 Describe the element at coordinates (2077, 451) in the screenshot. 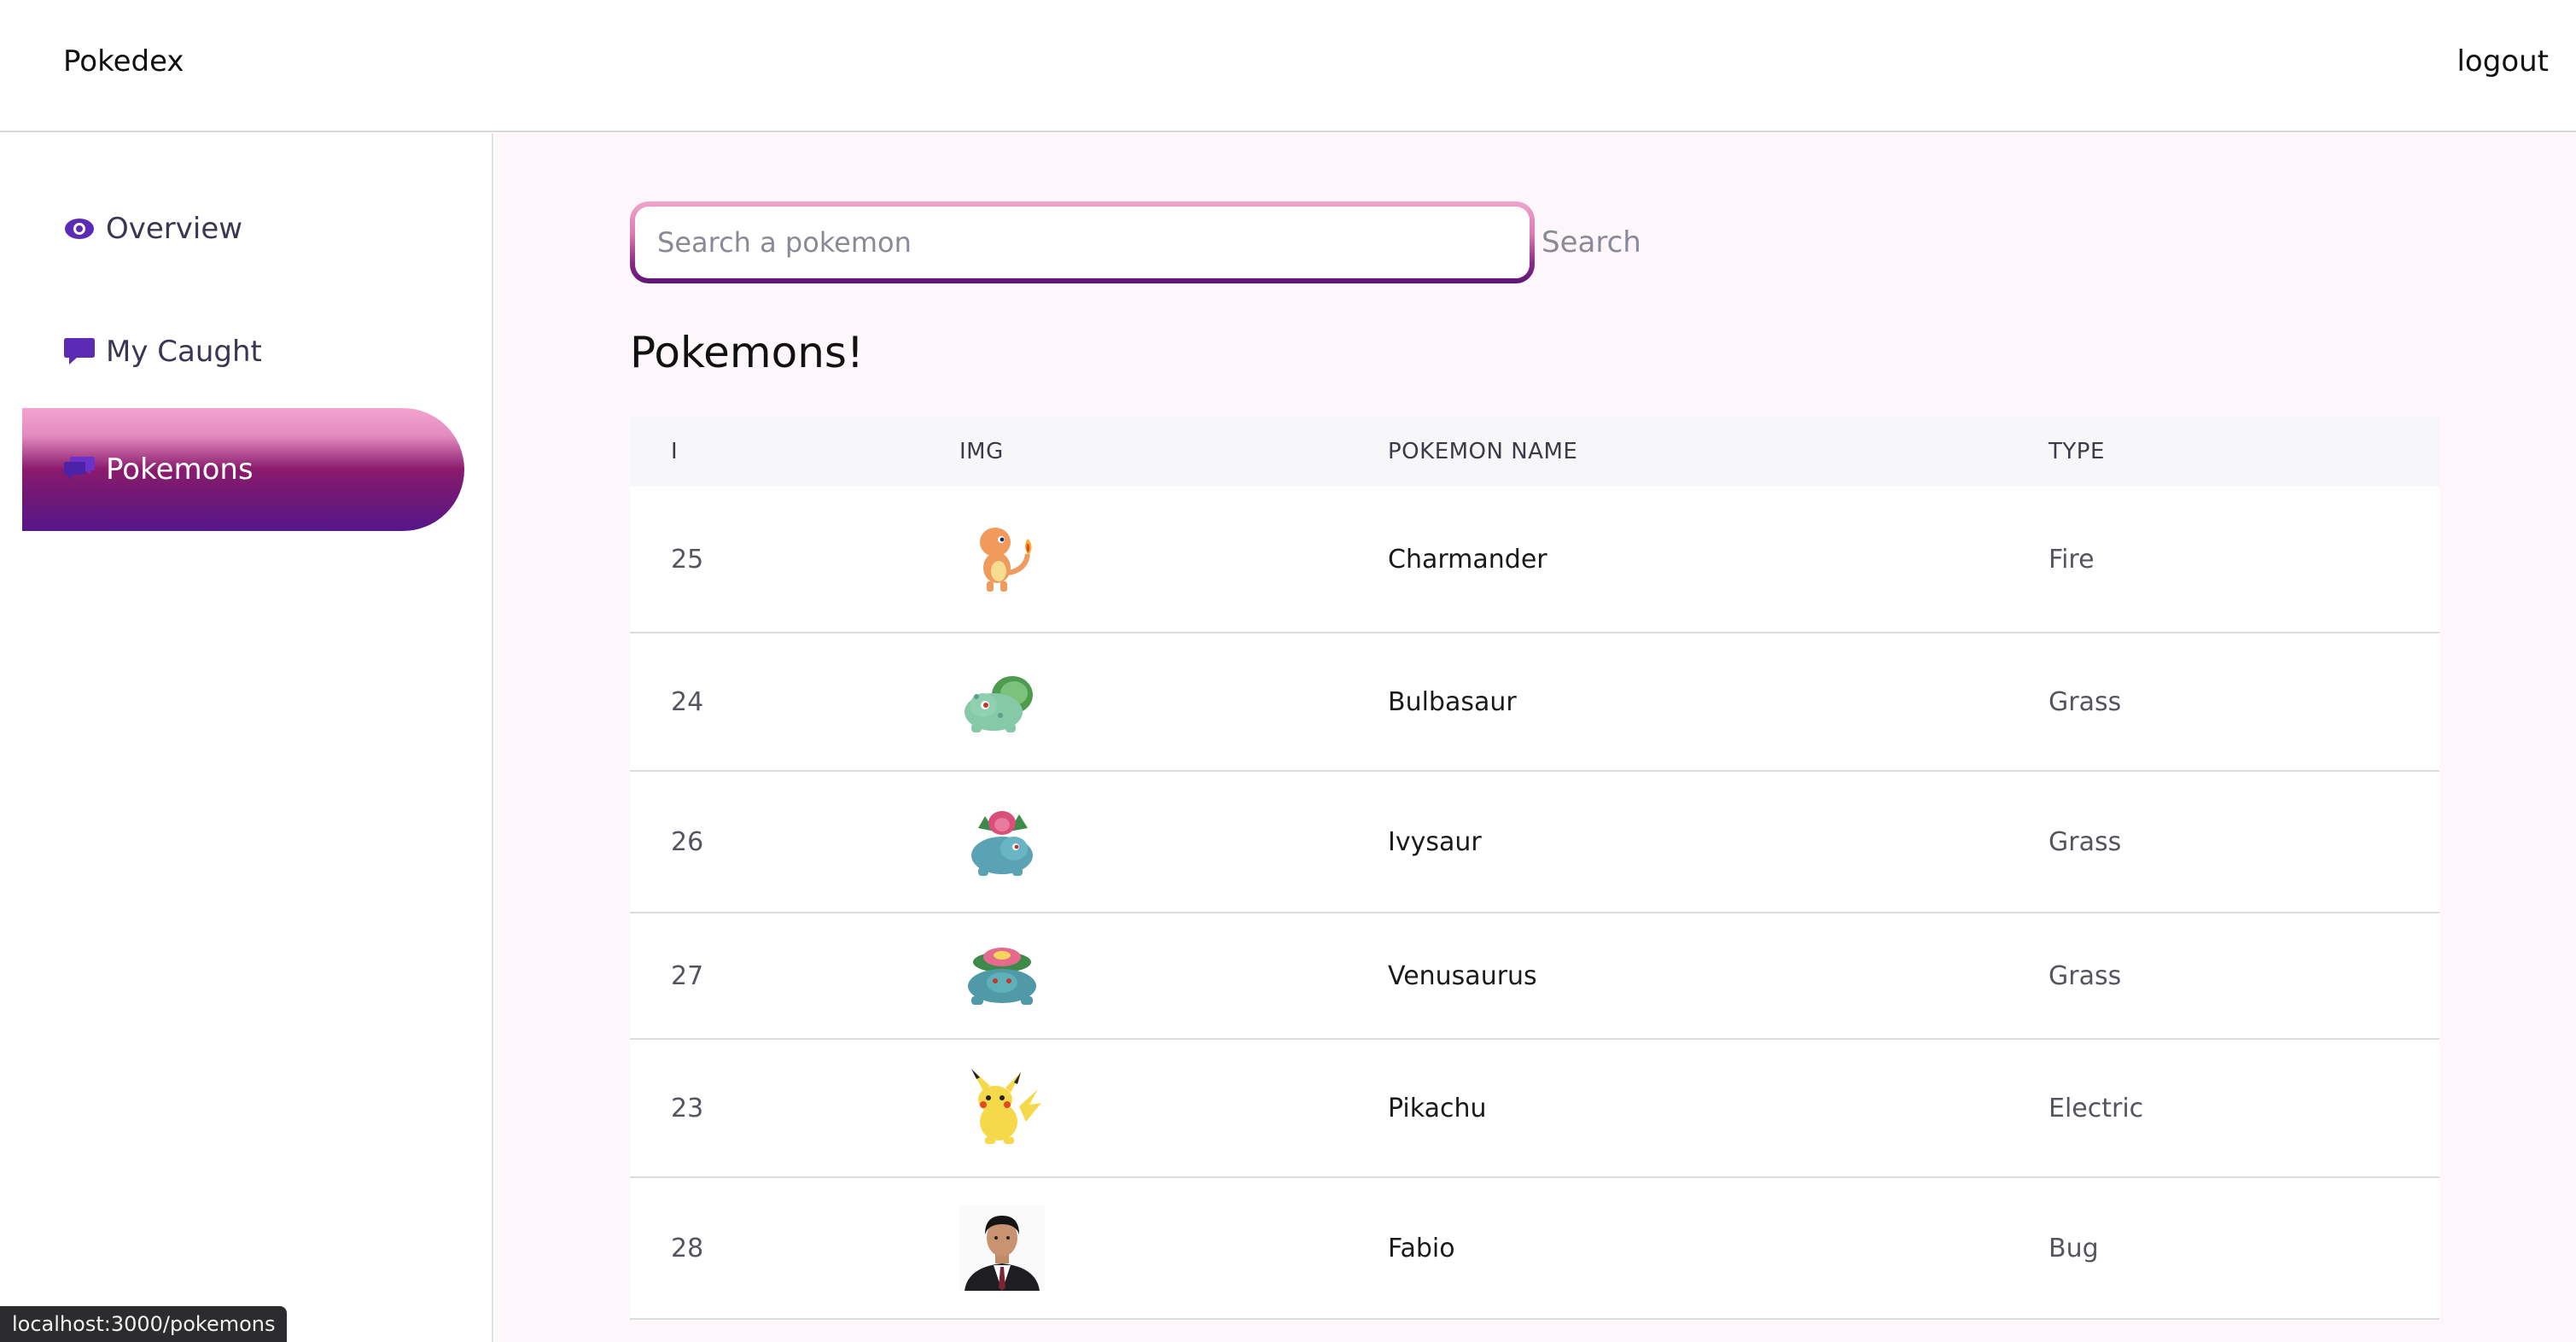

I see `column-header-type: TYPE` at that location.